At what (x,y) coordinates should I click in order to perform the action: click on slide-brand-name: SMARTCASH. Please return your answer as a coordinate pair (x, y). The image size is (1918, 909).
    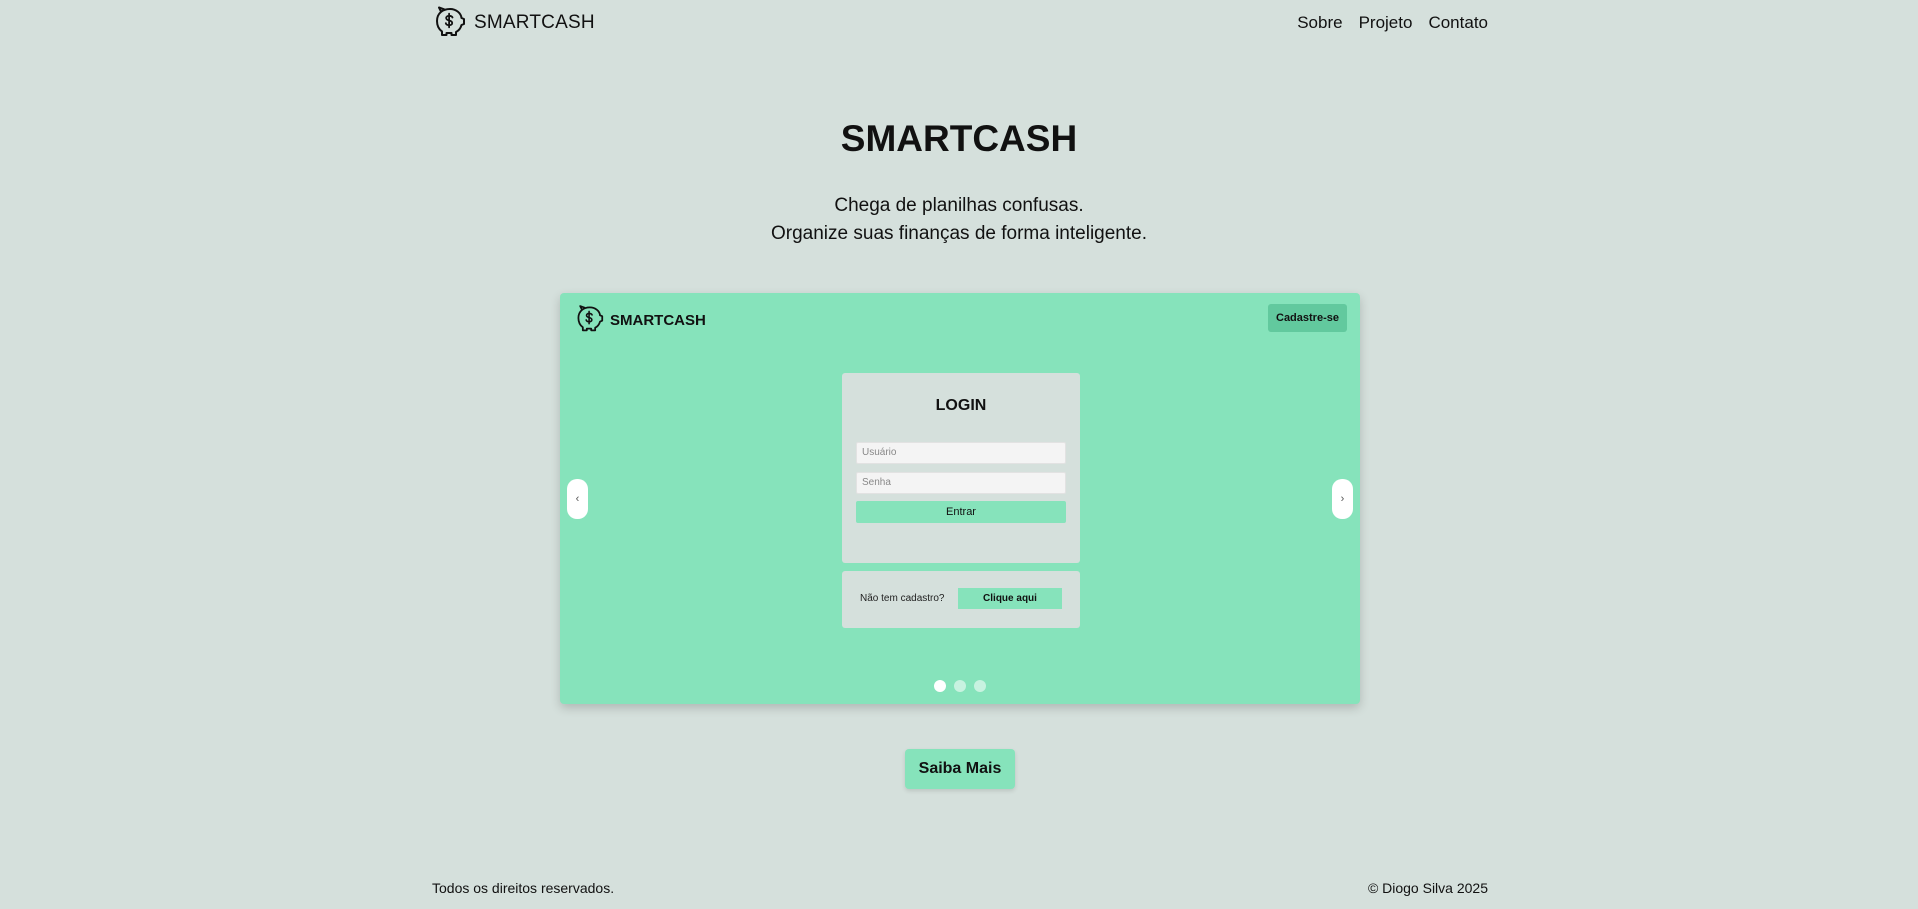
    Looking at the image, I should click on (658, 320).